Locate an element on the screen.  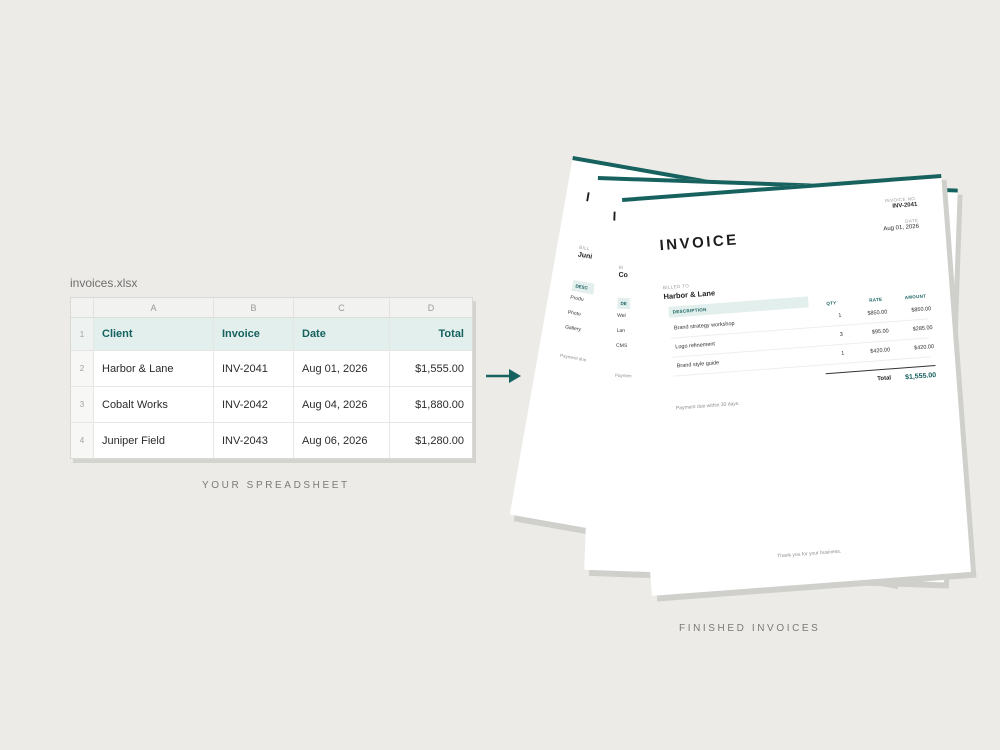
thank-you-note: Thank you for your business. is located at coordinates (809, 554).